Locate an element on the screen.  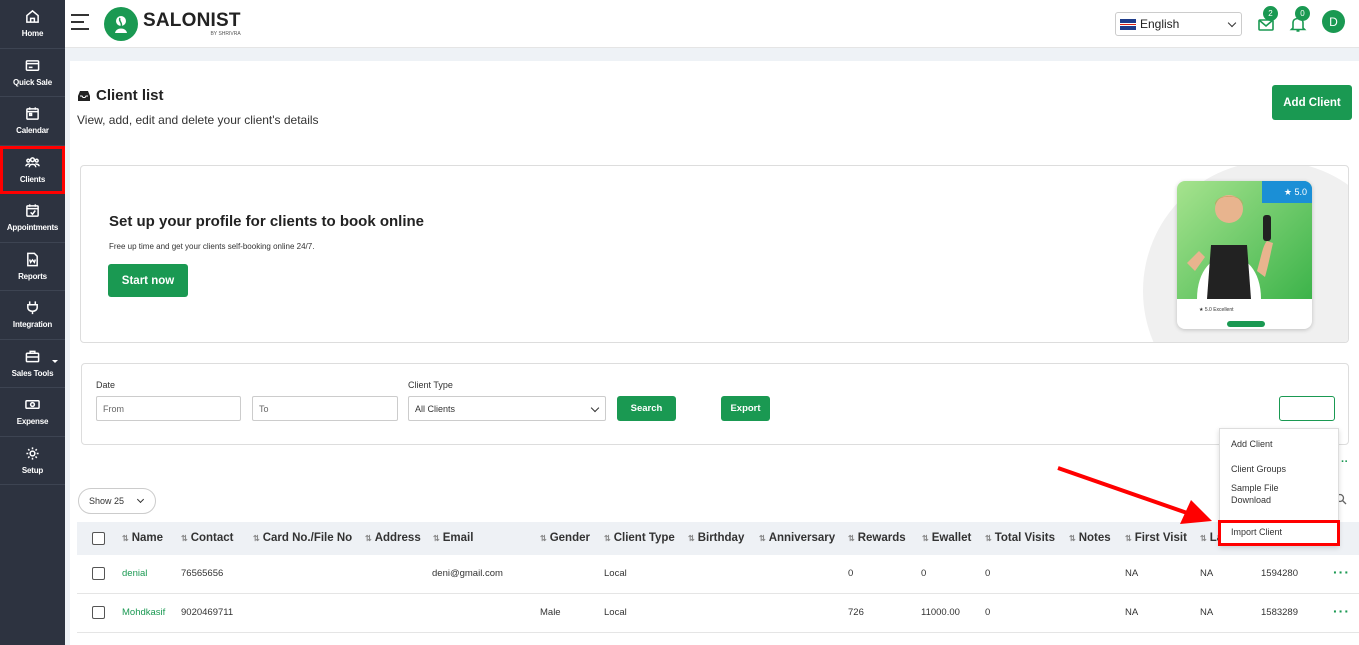
sidebar-item-home: Home is located at coordinates (32, 24).